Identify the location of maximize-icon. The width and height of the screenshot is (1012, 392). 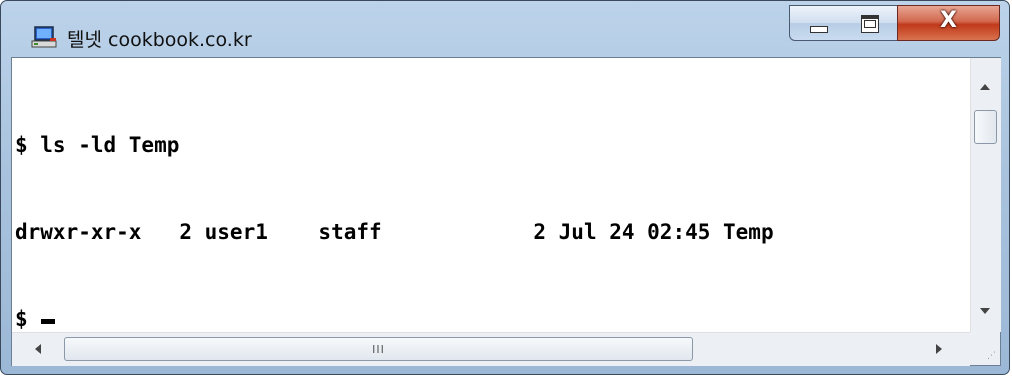
(870, 24).